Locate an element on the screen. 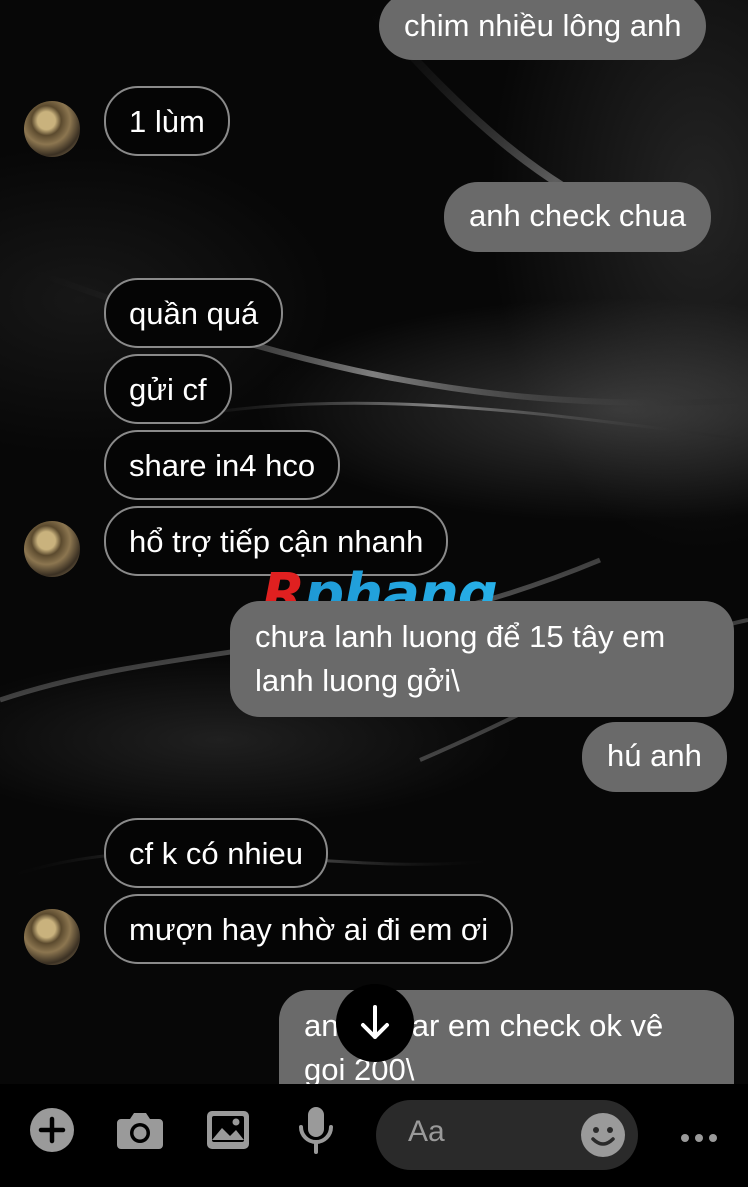 This screenshot has height=1187, width=748. incoming-message: share in4 hco is located at coordinates (222, 465).